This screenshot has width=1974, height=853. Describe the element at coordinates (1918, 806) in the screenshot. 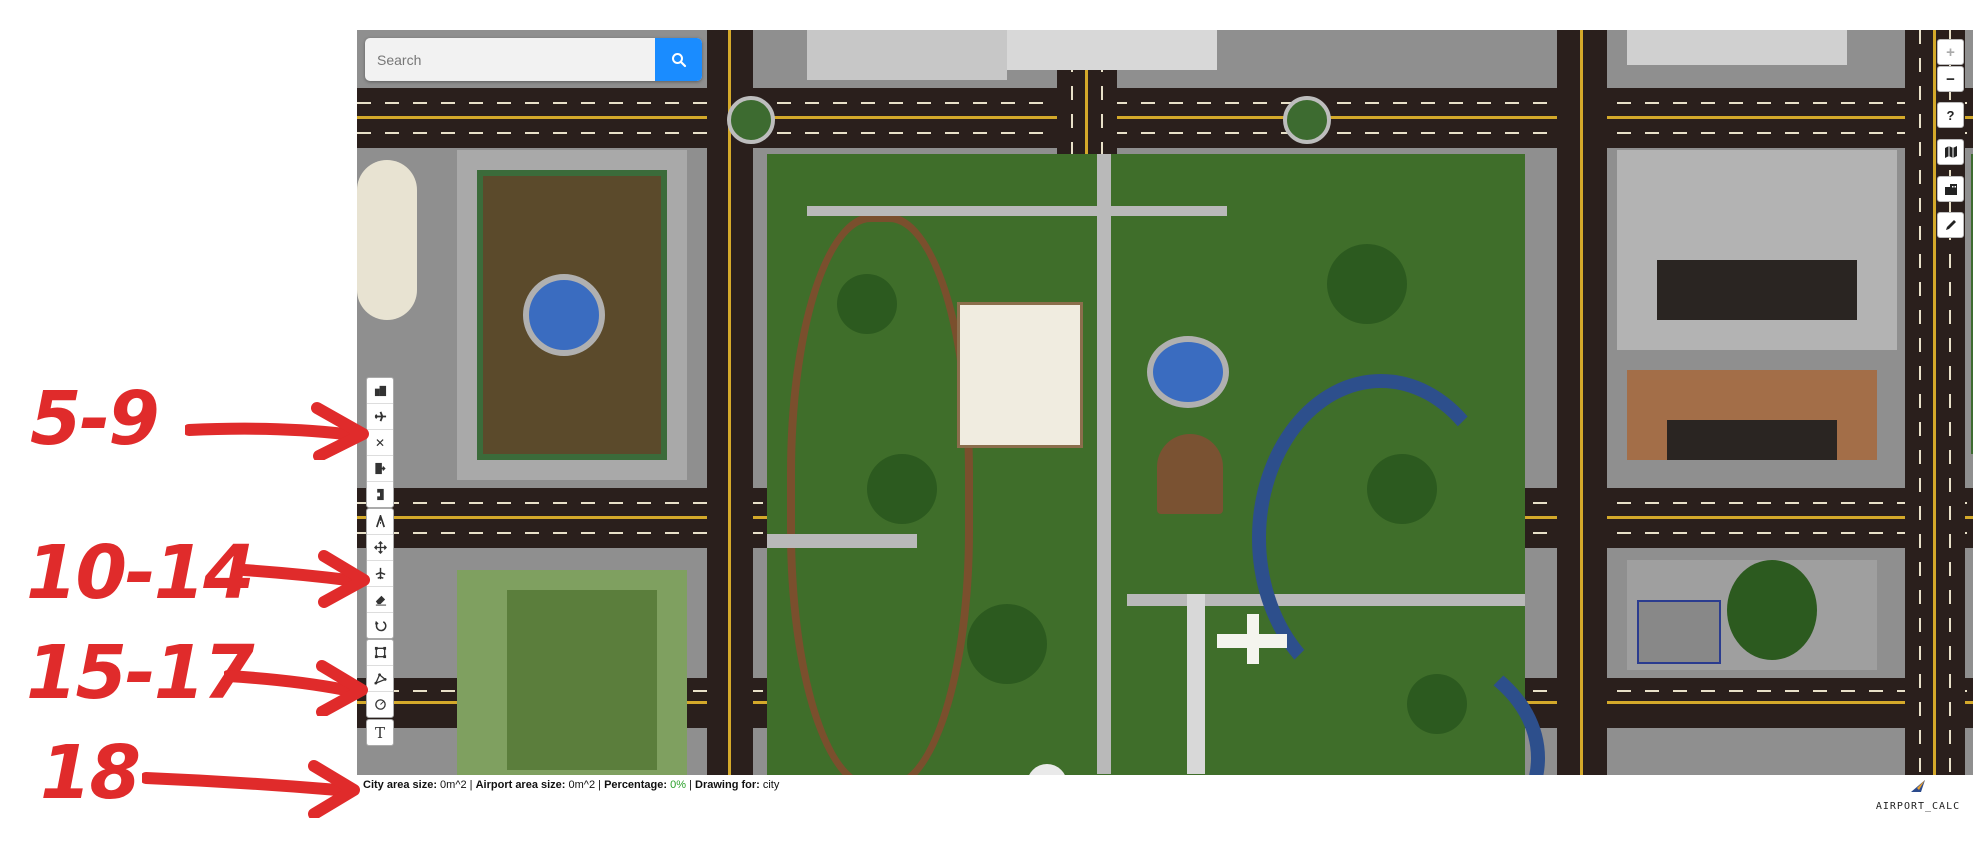

I see `logo-text: AIRPORT_CALC` at that location.